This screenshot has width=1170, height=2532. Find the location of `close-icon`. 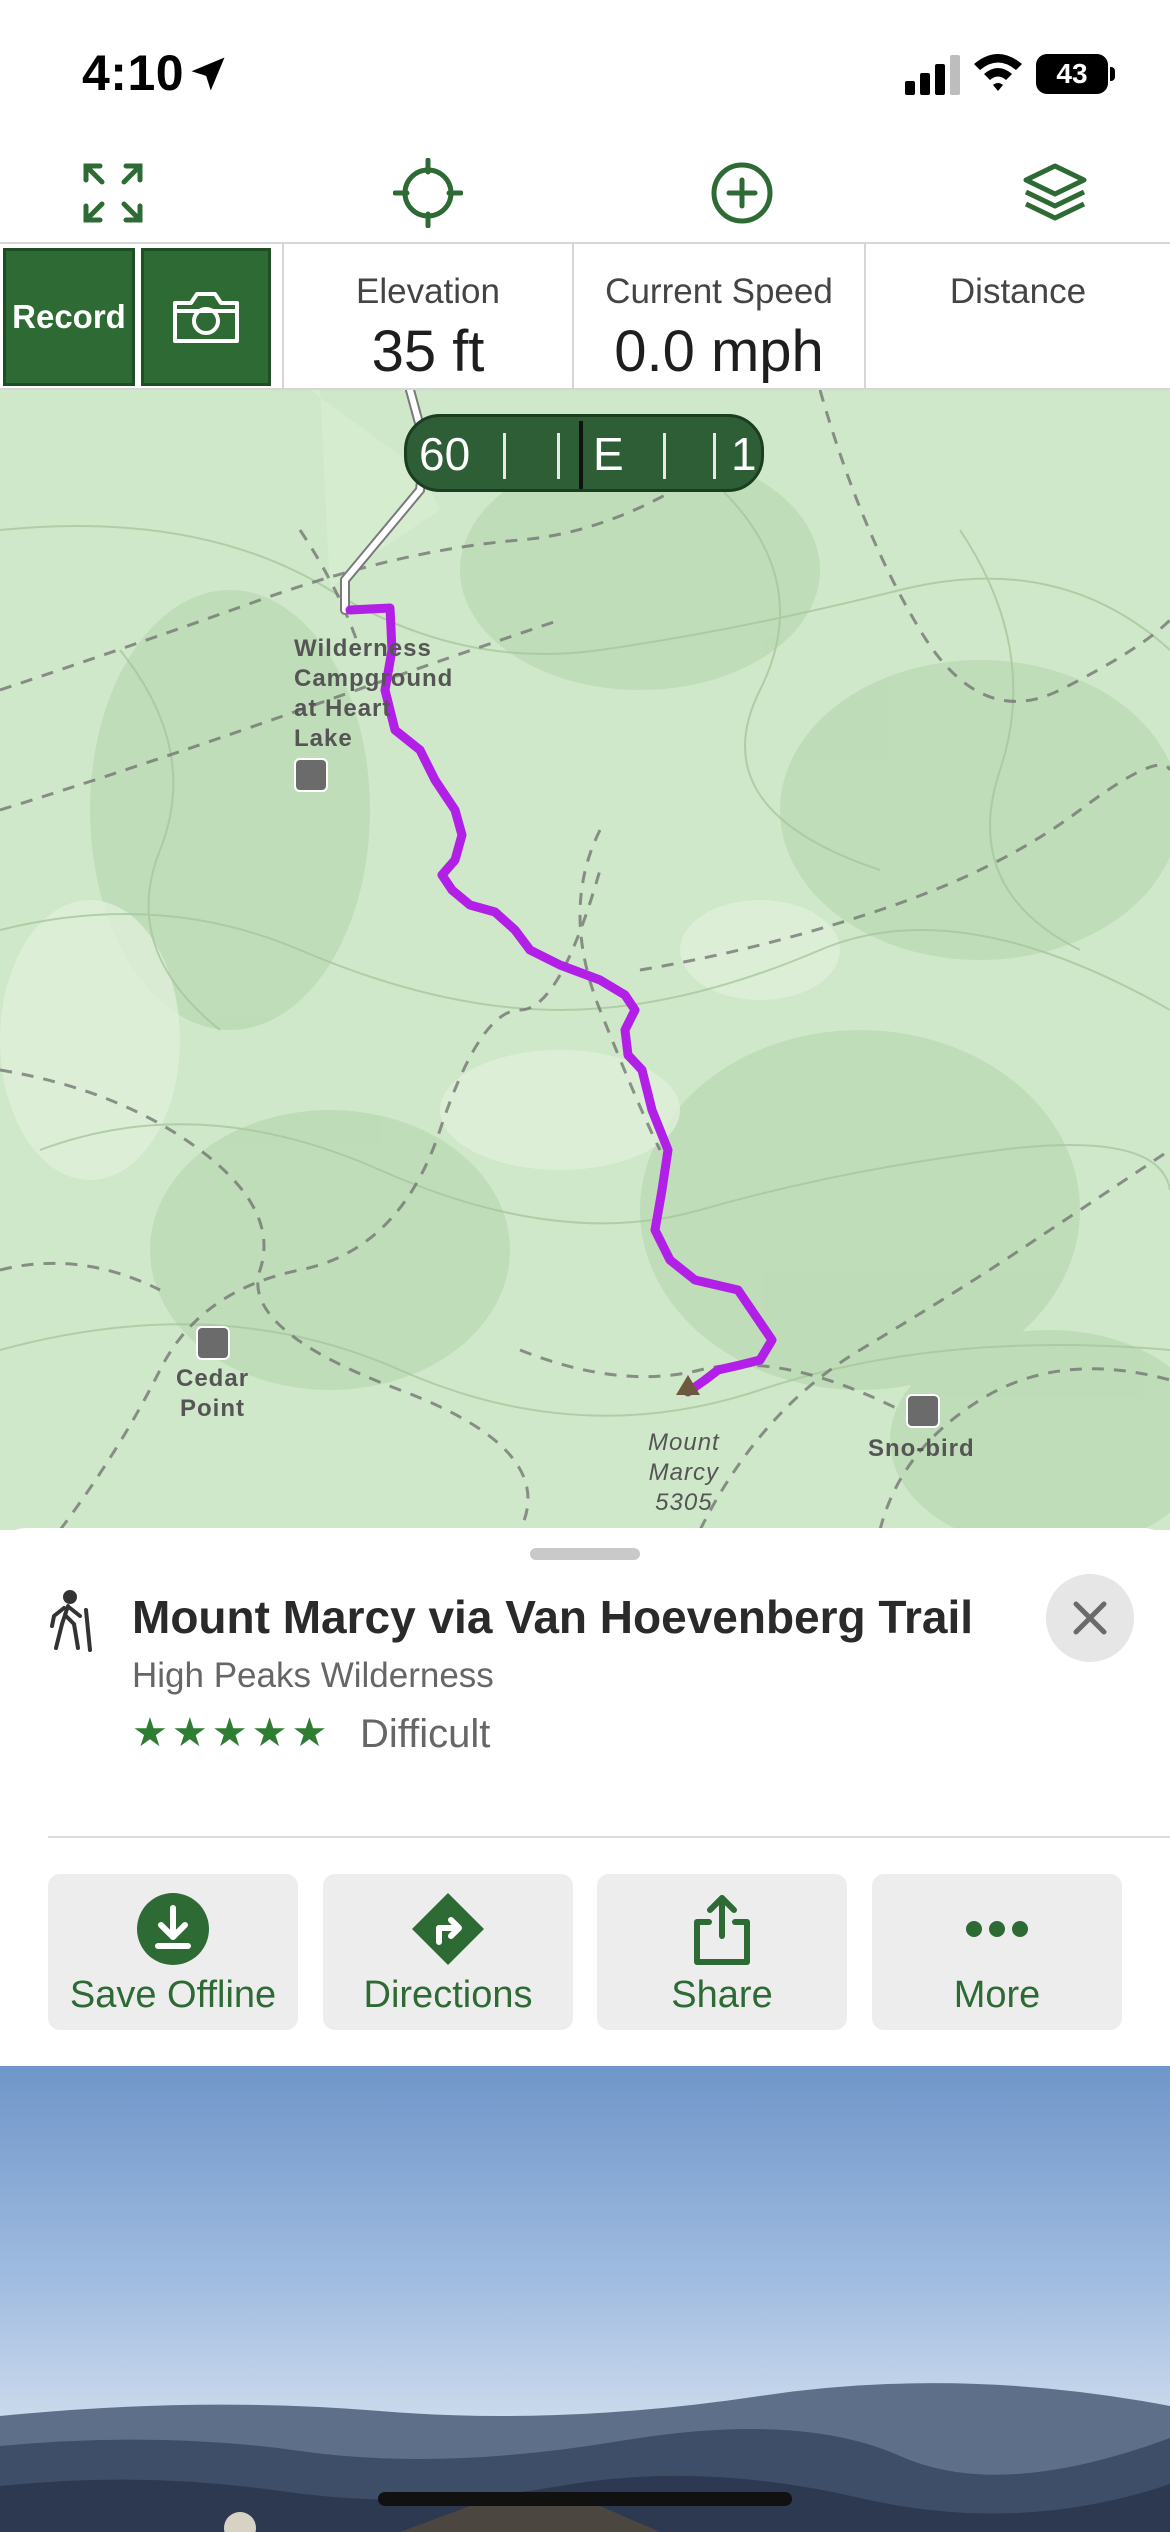

close-icon is located at coordinates (1090, 1618).